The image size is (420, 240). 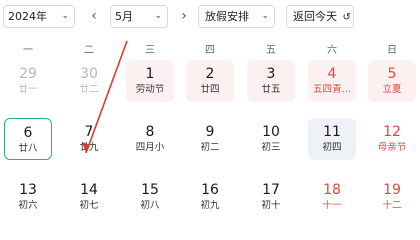 I want to click on calendar-day-cell: 29 廿一, so click(x=28, y=81).